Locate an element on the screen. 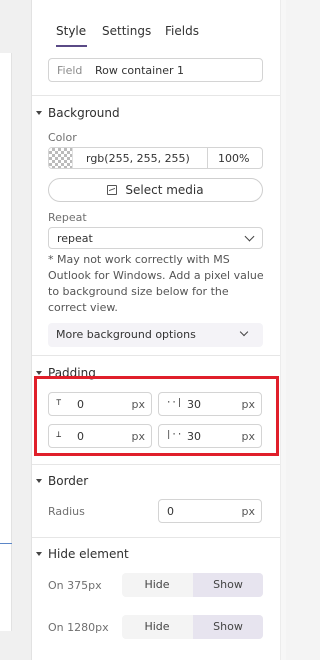  radius-unit: px is located at coordinates (248, 511).